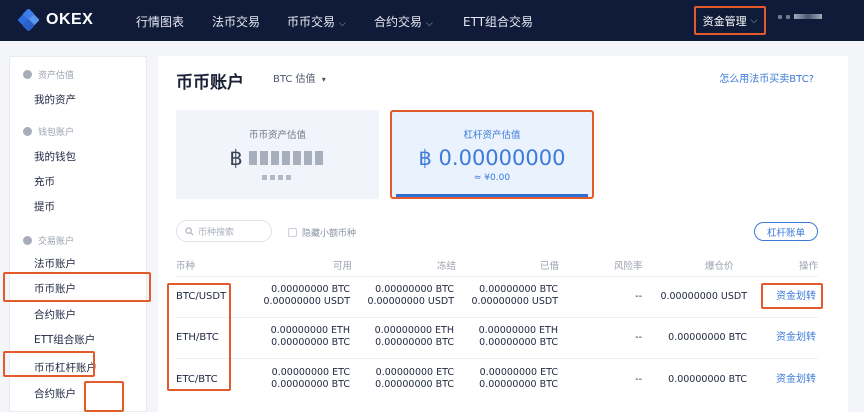  Describe the element at coordinates (56, 133) in the screenshot. I see `sidebar-group-label: 钱包账户` at that location.